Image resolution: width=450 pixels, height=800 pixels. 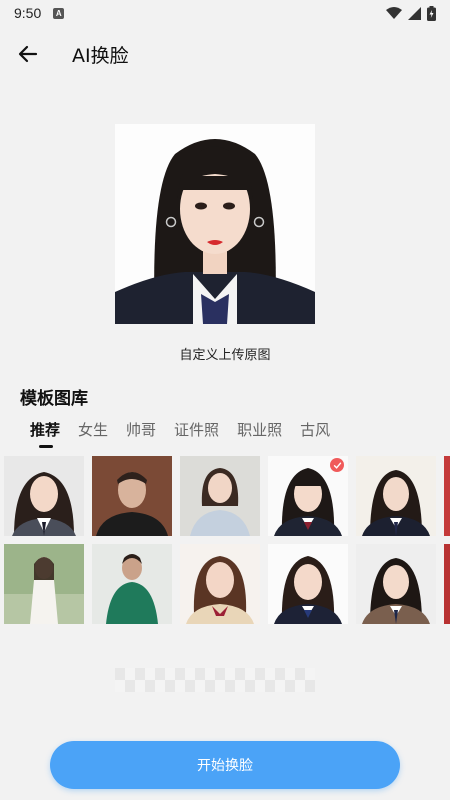 What do you see at coordinates (259, 434) in the screenshot?
I see `tab-professional-photo: 职业照` at bounding box center [259, 434].